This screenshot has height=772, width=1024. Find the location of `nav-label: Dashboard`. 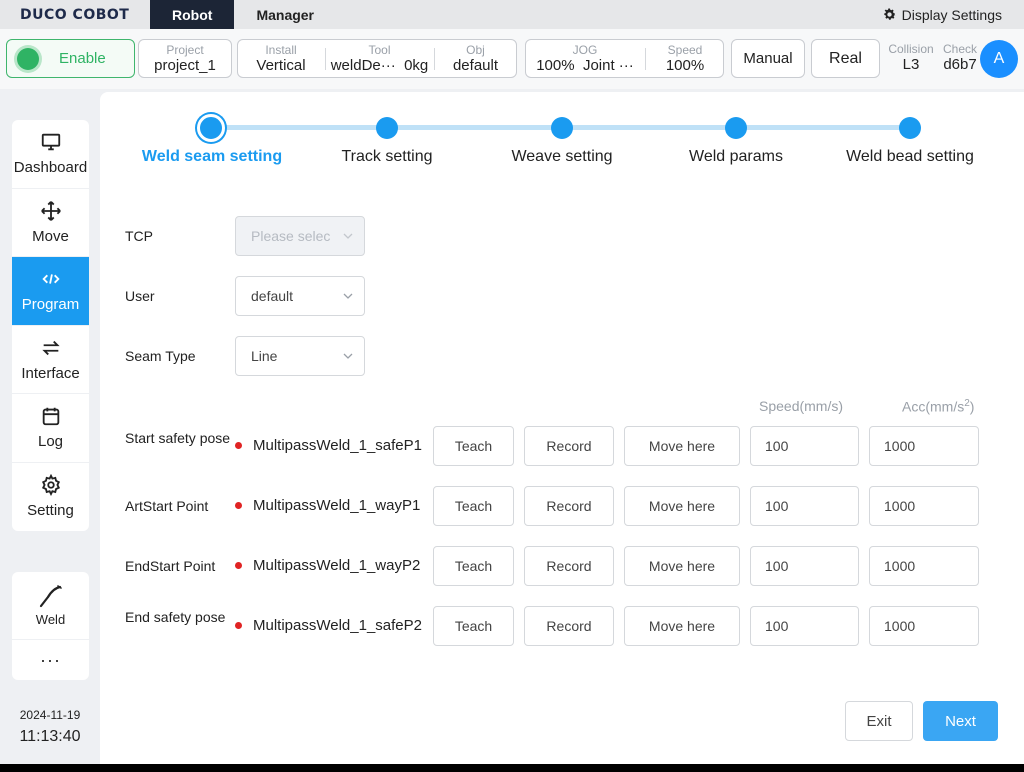

nav-label: Dashboard is located at coordinates (50, 168).